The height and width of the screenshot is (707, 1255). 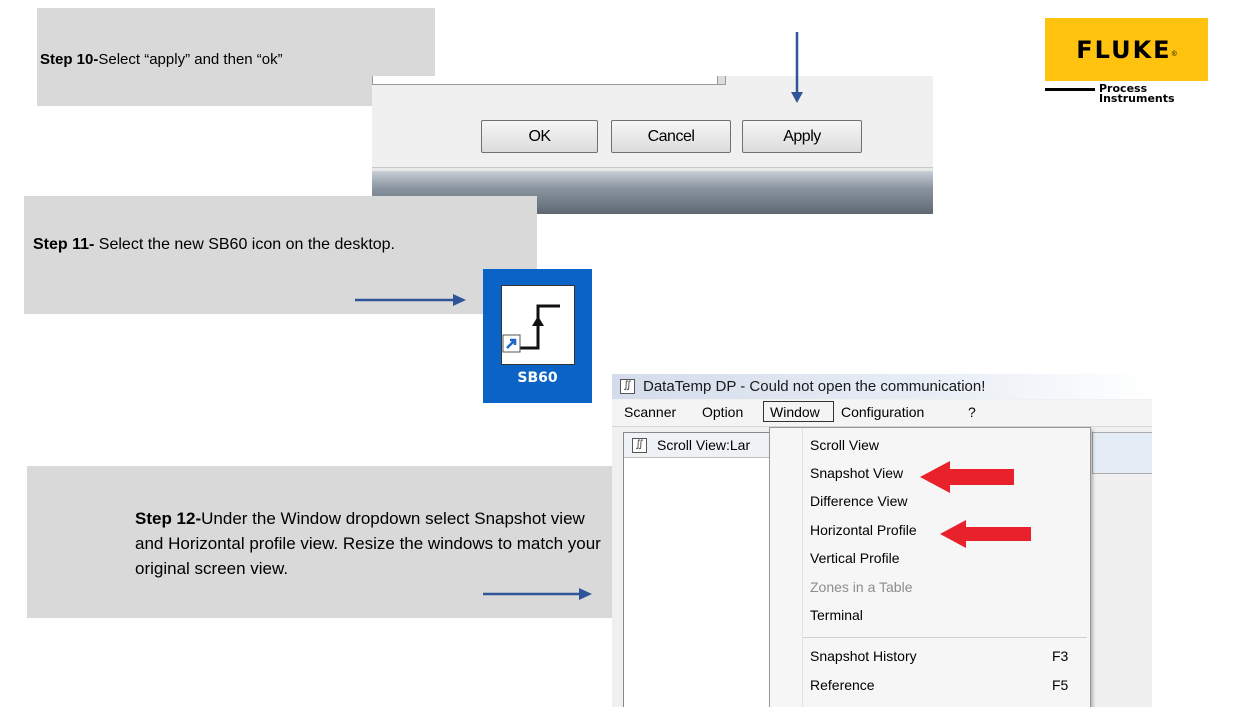 I want to click on menu-item-reference: Reference, so click(x=842, y=685).